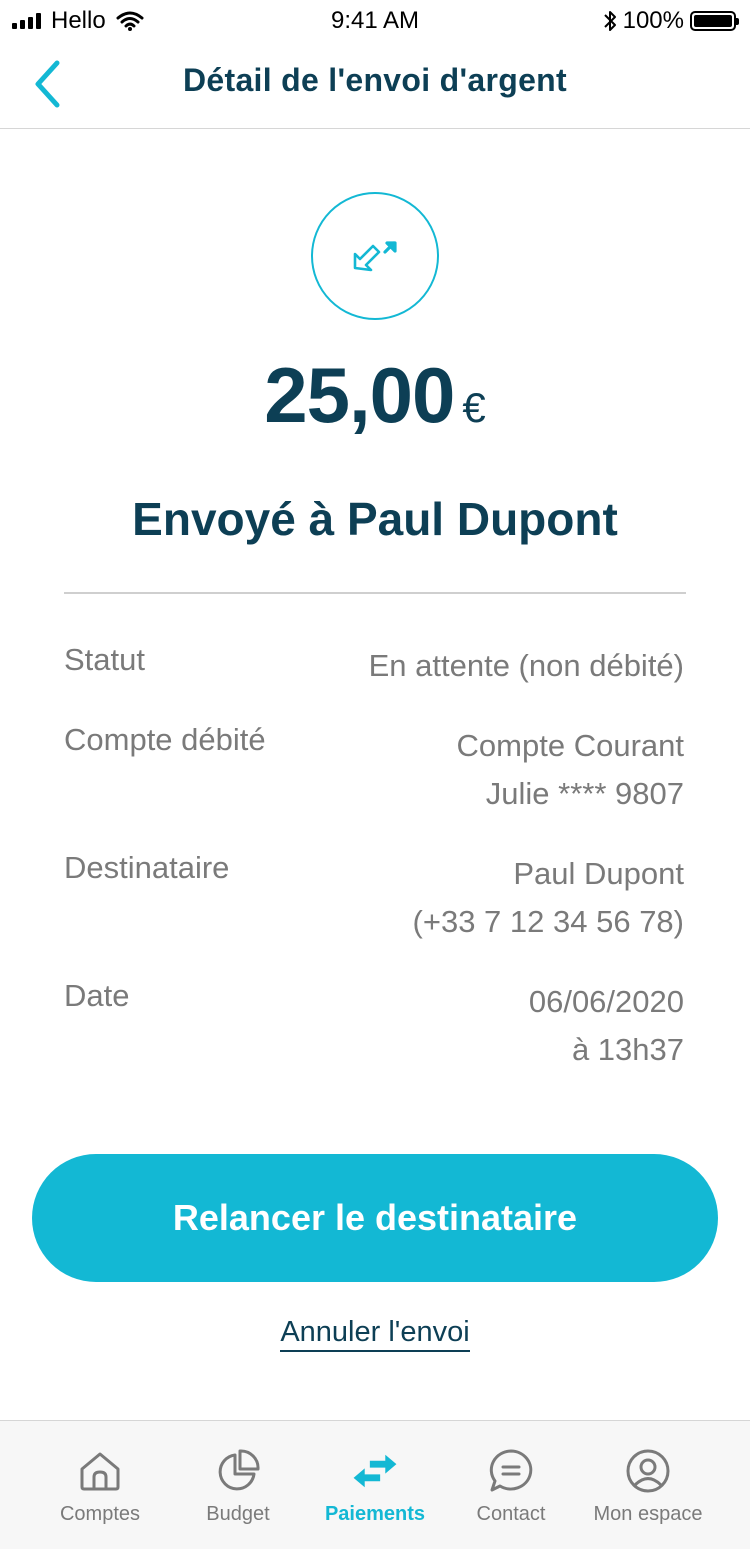  What do you see at coordinates (511, 1471) in the screenshot?
I see `chat-icon` at bounding box center [511, 1471].